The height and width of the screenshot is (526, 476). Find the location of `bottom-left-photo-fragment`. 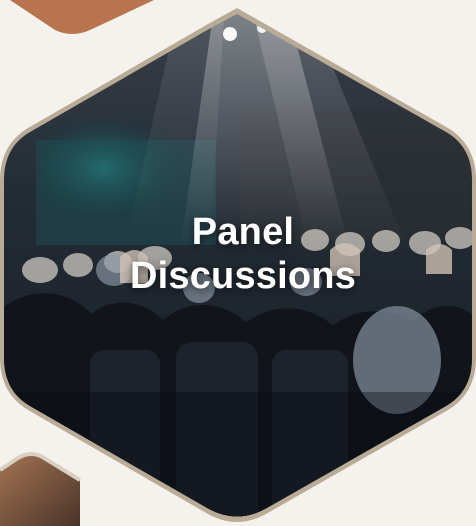

bottom-left-photo-fragment is located at coordinates (40, 490).